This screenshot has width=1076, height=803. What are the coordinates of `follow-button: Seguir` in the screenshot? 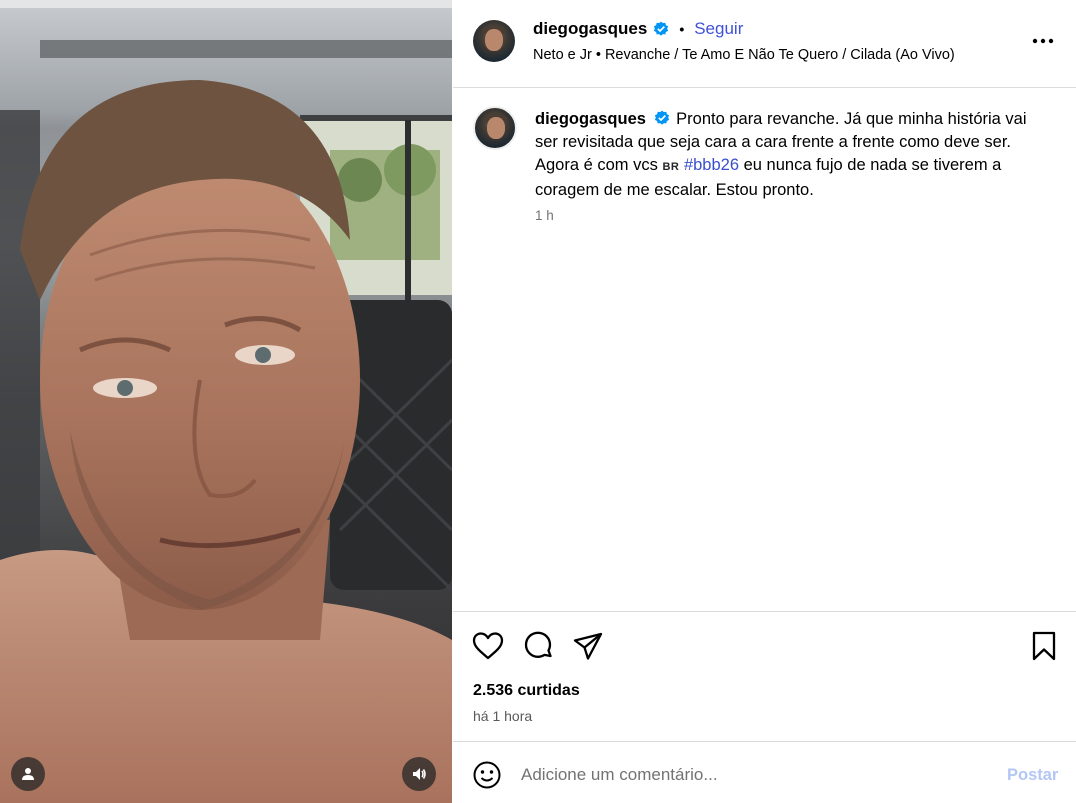 It's located at (718, 29).